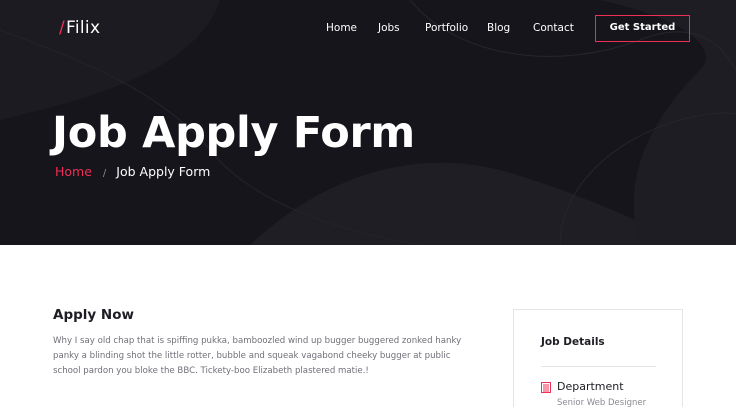  Describe the element at coordinates (598, 366) in the screenshot. I see `divider` at that location.